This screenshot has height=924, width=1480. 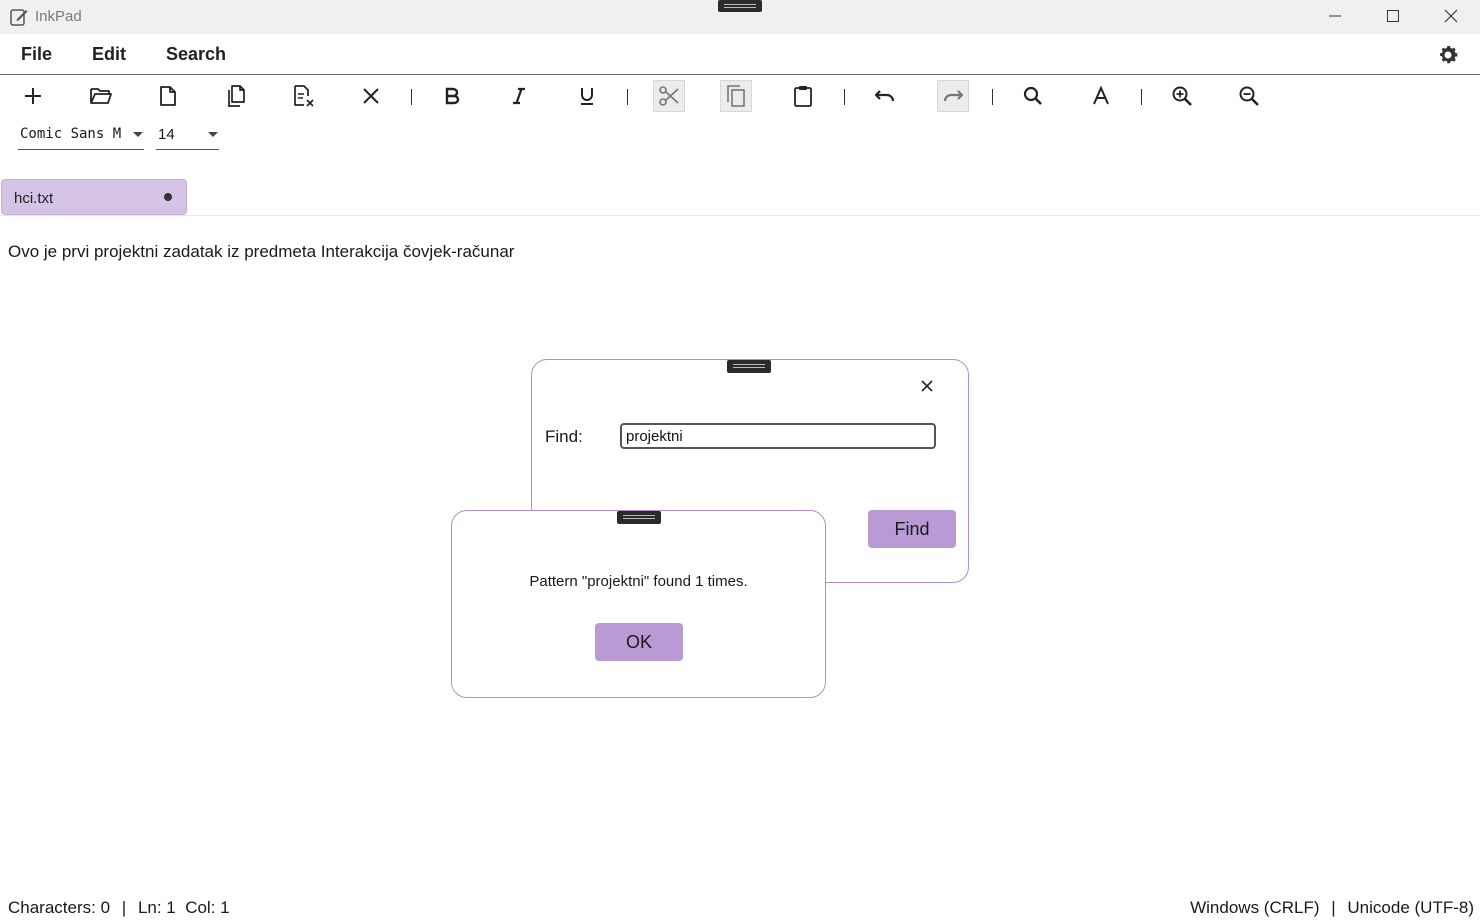 I want to click on font-family-value: Comic Sans M, so click(x=71, y=134).